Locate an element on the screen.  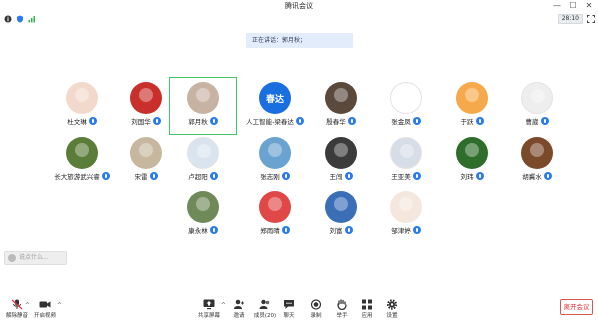
share-screen-icon is located at coordinates (209, 304).